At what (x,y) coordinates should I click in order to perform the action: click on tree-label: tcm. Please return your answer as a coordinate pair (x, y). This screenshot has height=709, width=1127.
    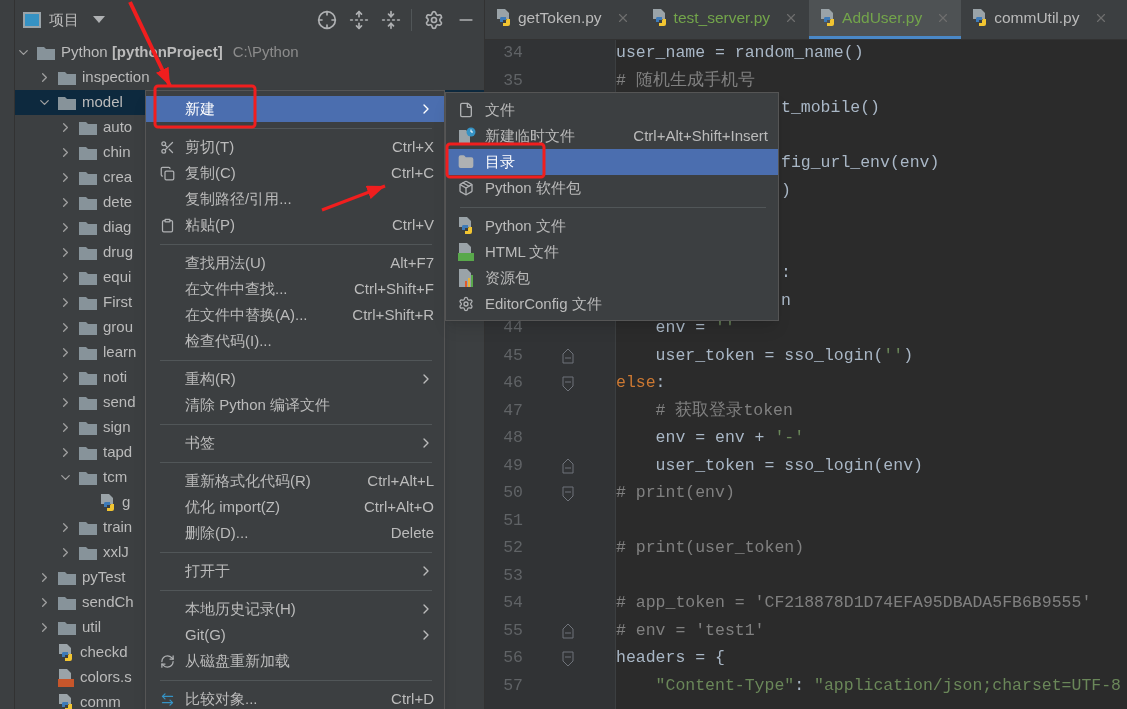
    Looking at the image, I should click on (115, 477).